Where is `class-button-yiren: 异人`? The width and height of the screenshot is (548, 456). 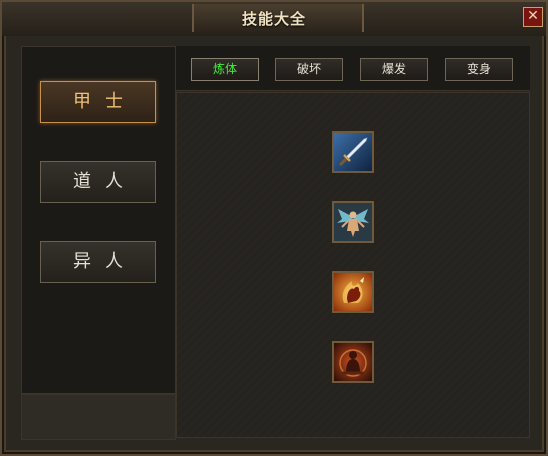 class-button-yiren: 异人 is located at coordinates (98, 262).